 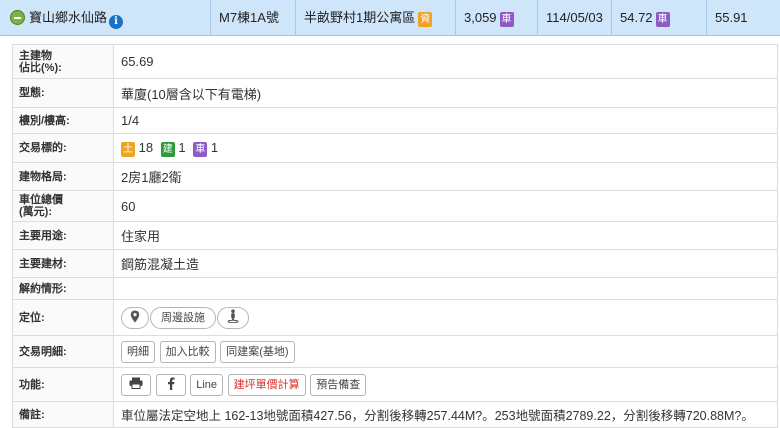 I want to click on parking-count: 1, so click(x=214, y=147).